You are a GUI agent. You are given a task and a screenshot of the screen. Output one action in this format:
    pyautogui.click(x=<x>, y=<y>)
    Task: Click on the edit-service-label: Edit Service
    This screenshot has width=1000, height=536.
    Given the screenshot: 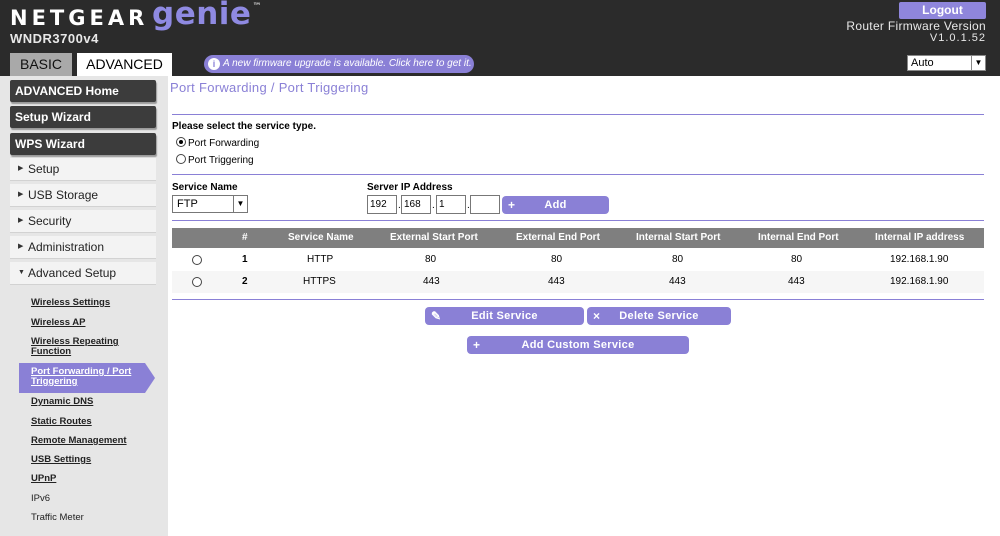 What is the action you would take?
    pyautogui.click(x=504, y=316)
    